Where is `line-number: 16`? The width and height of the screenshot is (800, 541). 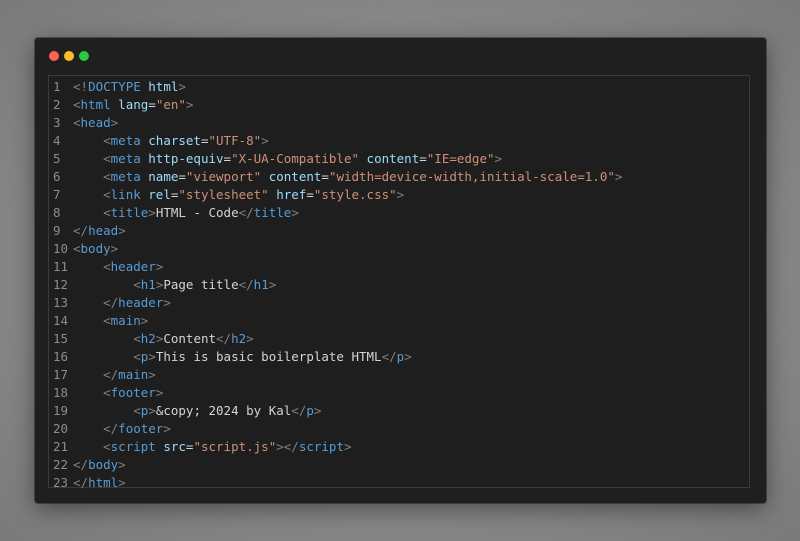
line-number: 16 is located at coordinates (61, 356).